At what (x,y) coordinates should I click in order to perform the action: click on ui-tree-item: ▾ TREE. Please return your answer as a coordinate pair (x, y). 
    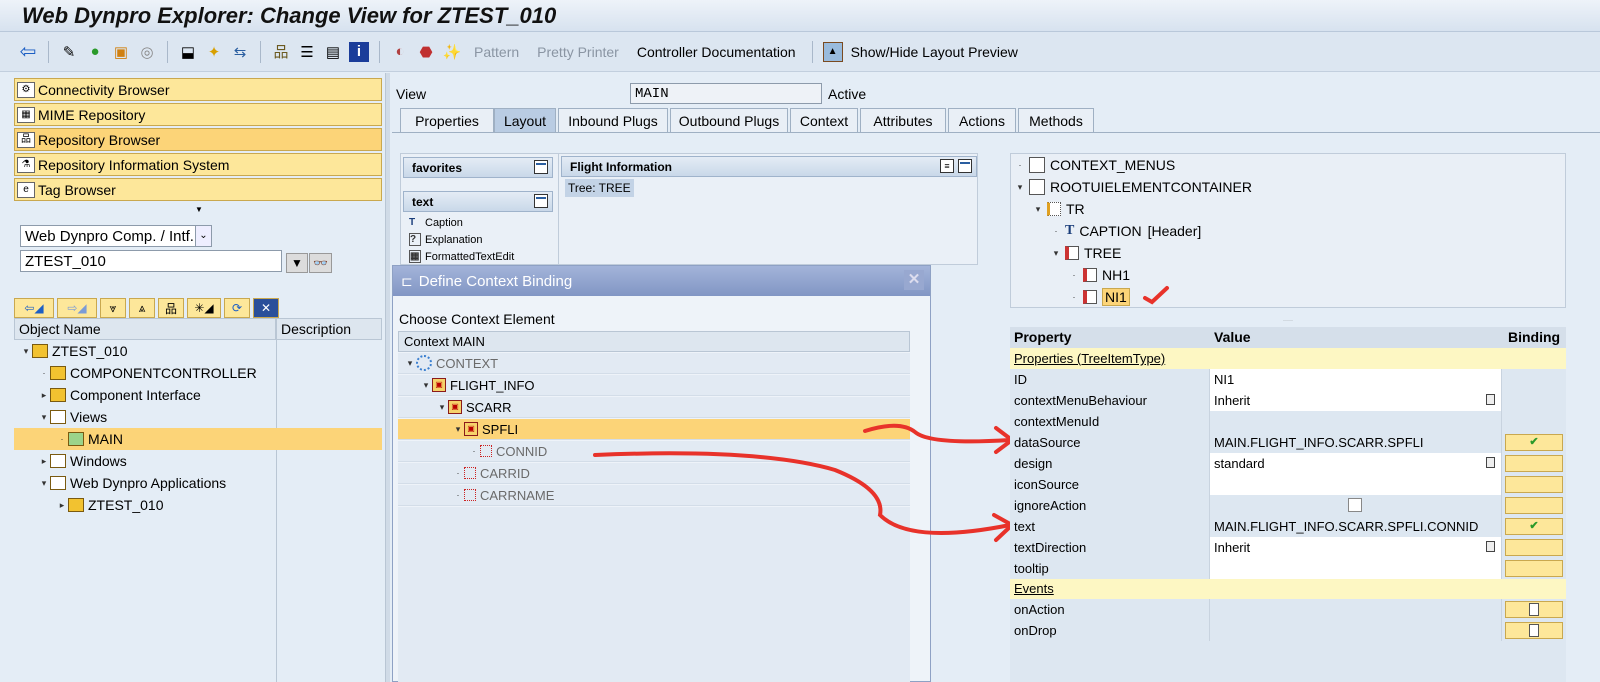
    Looking at the image, I should click on (1068, 253).